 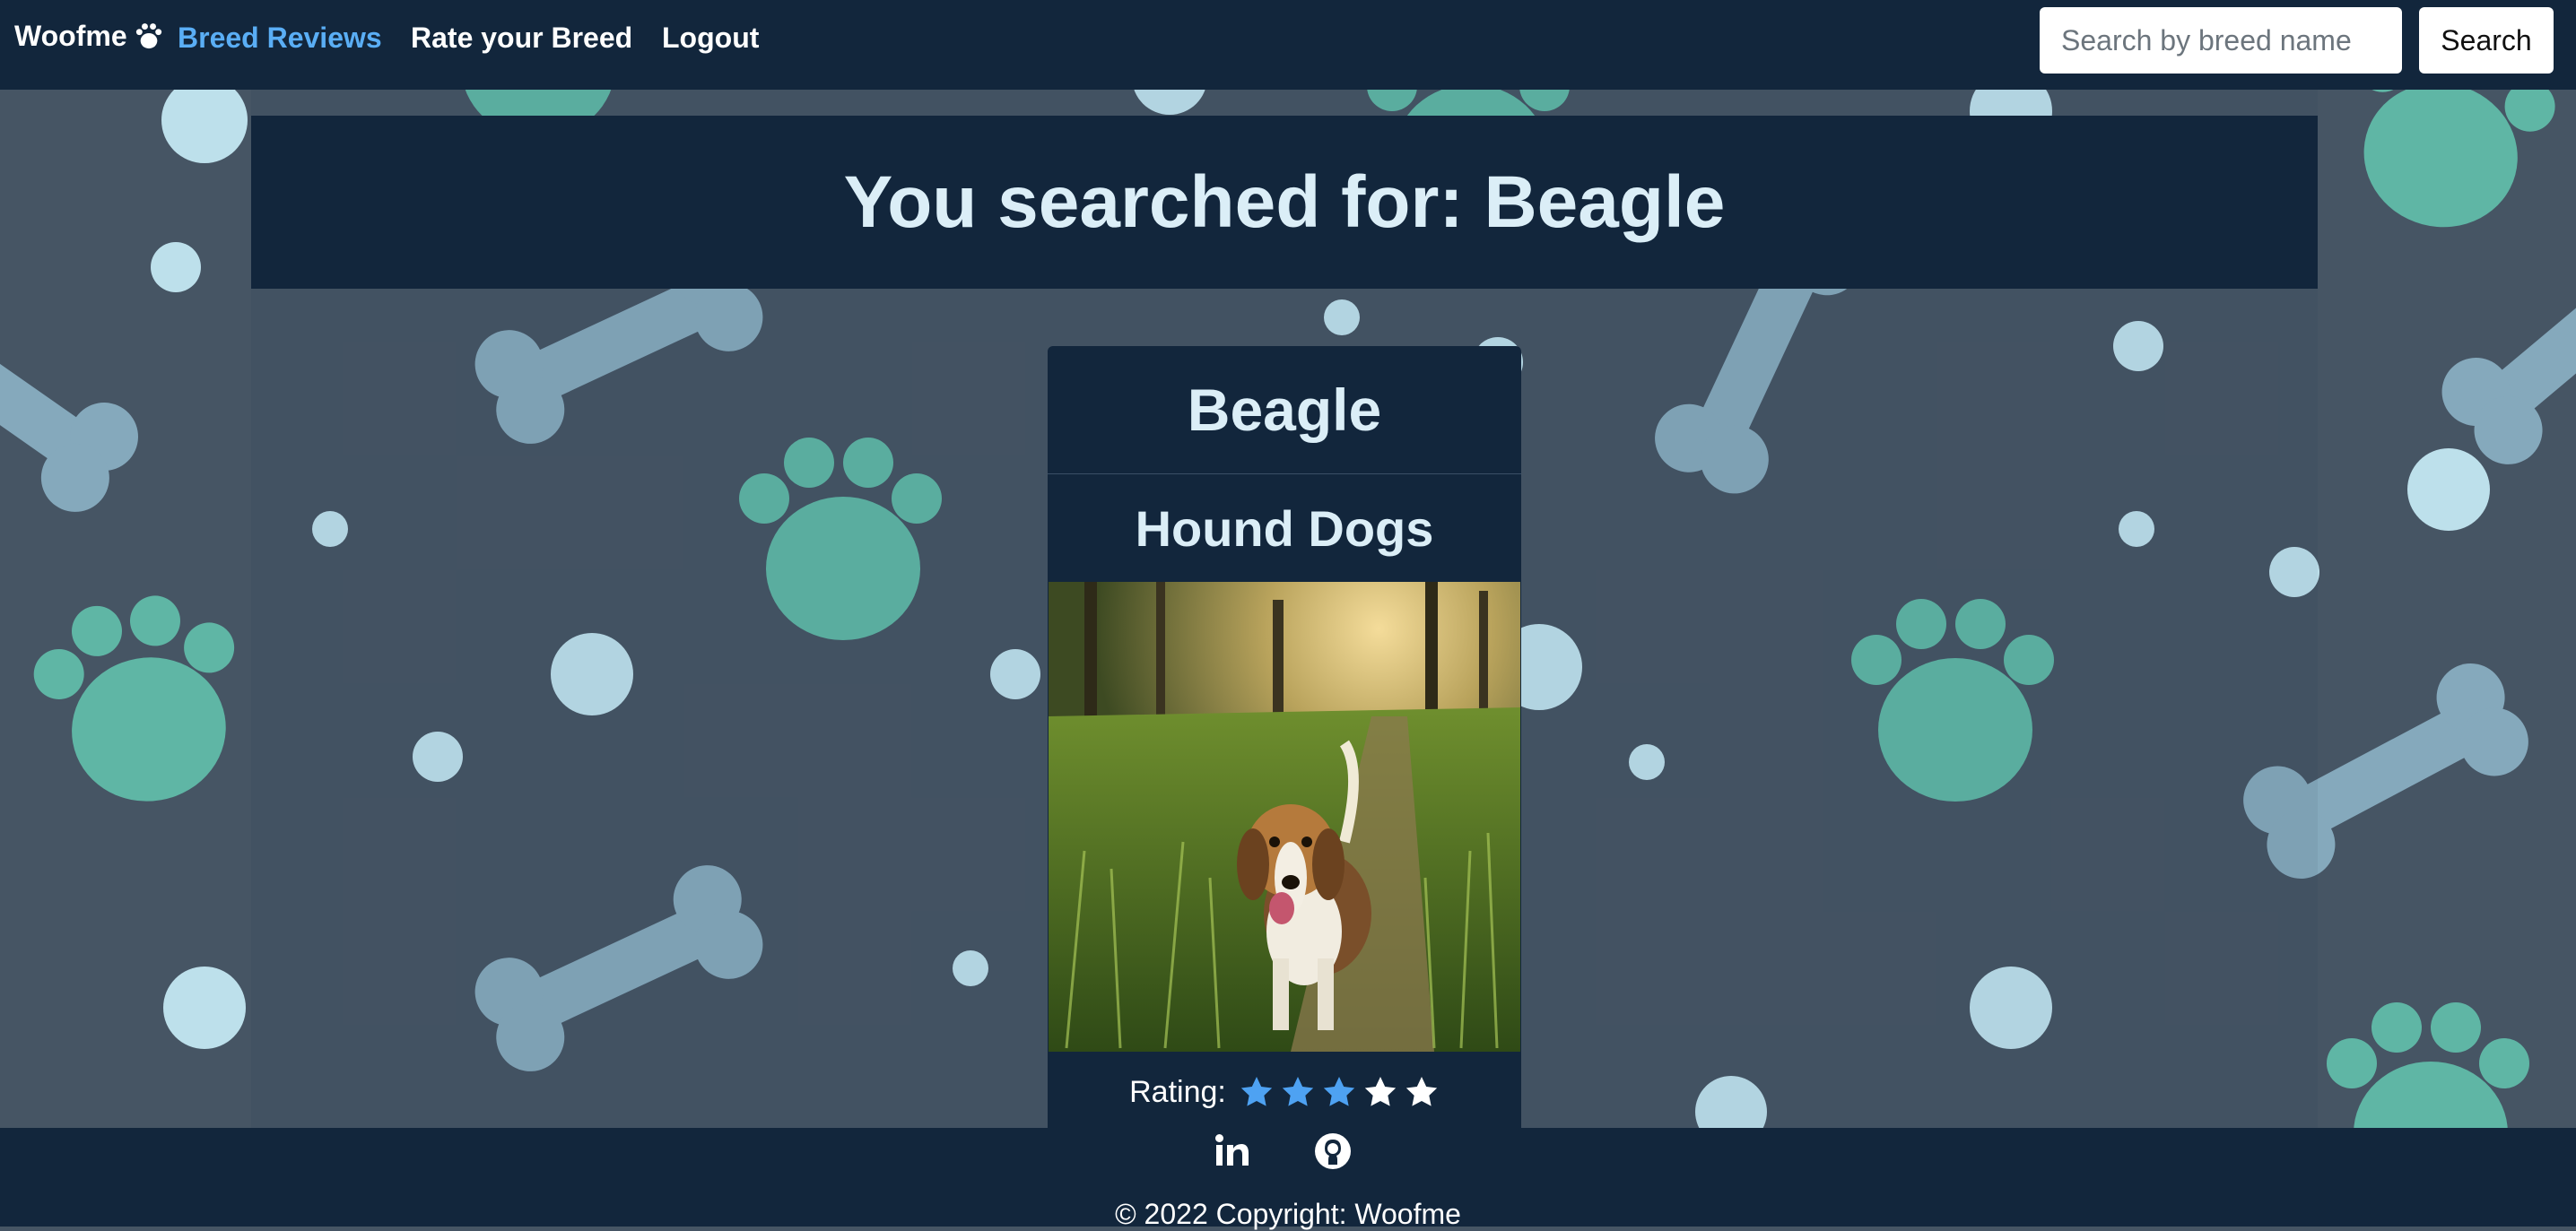 What do you see at coordinates (710, 38) in the screenshot?
I see `nav-logout: Logout` at bounding box center [710, 38].